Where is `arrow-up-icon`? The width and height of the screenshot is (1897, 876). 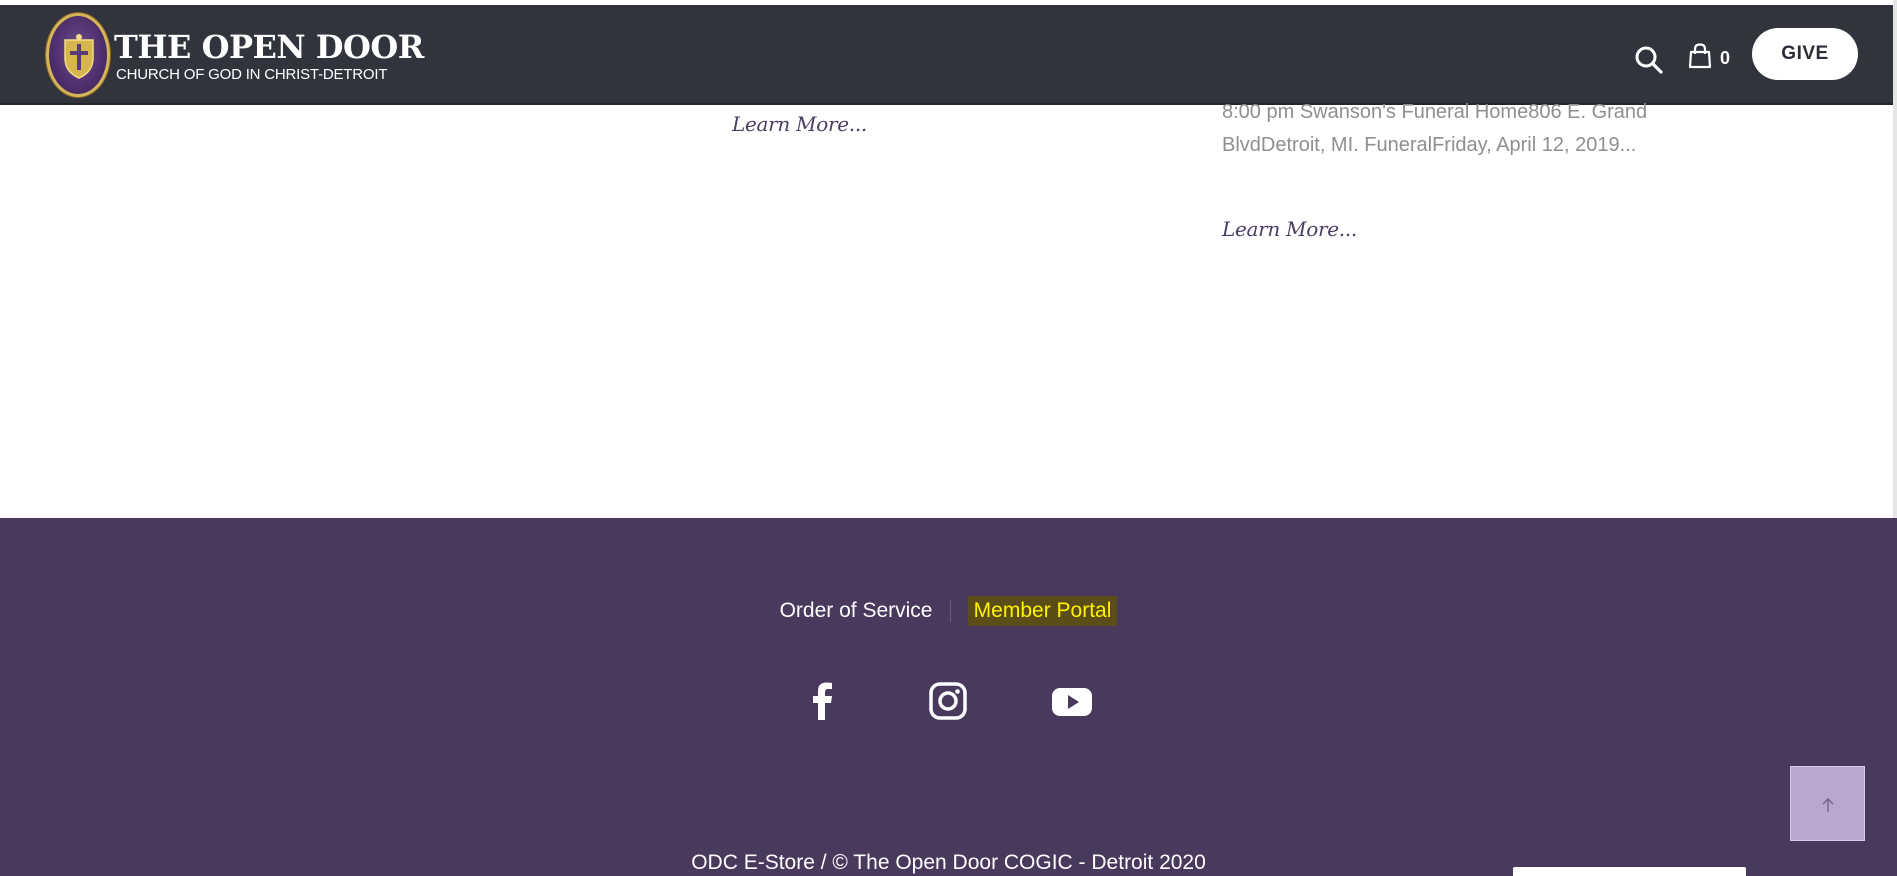
arrow-up-icon is located at coordinates (1828, 805).